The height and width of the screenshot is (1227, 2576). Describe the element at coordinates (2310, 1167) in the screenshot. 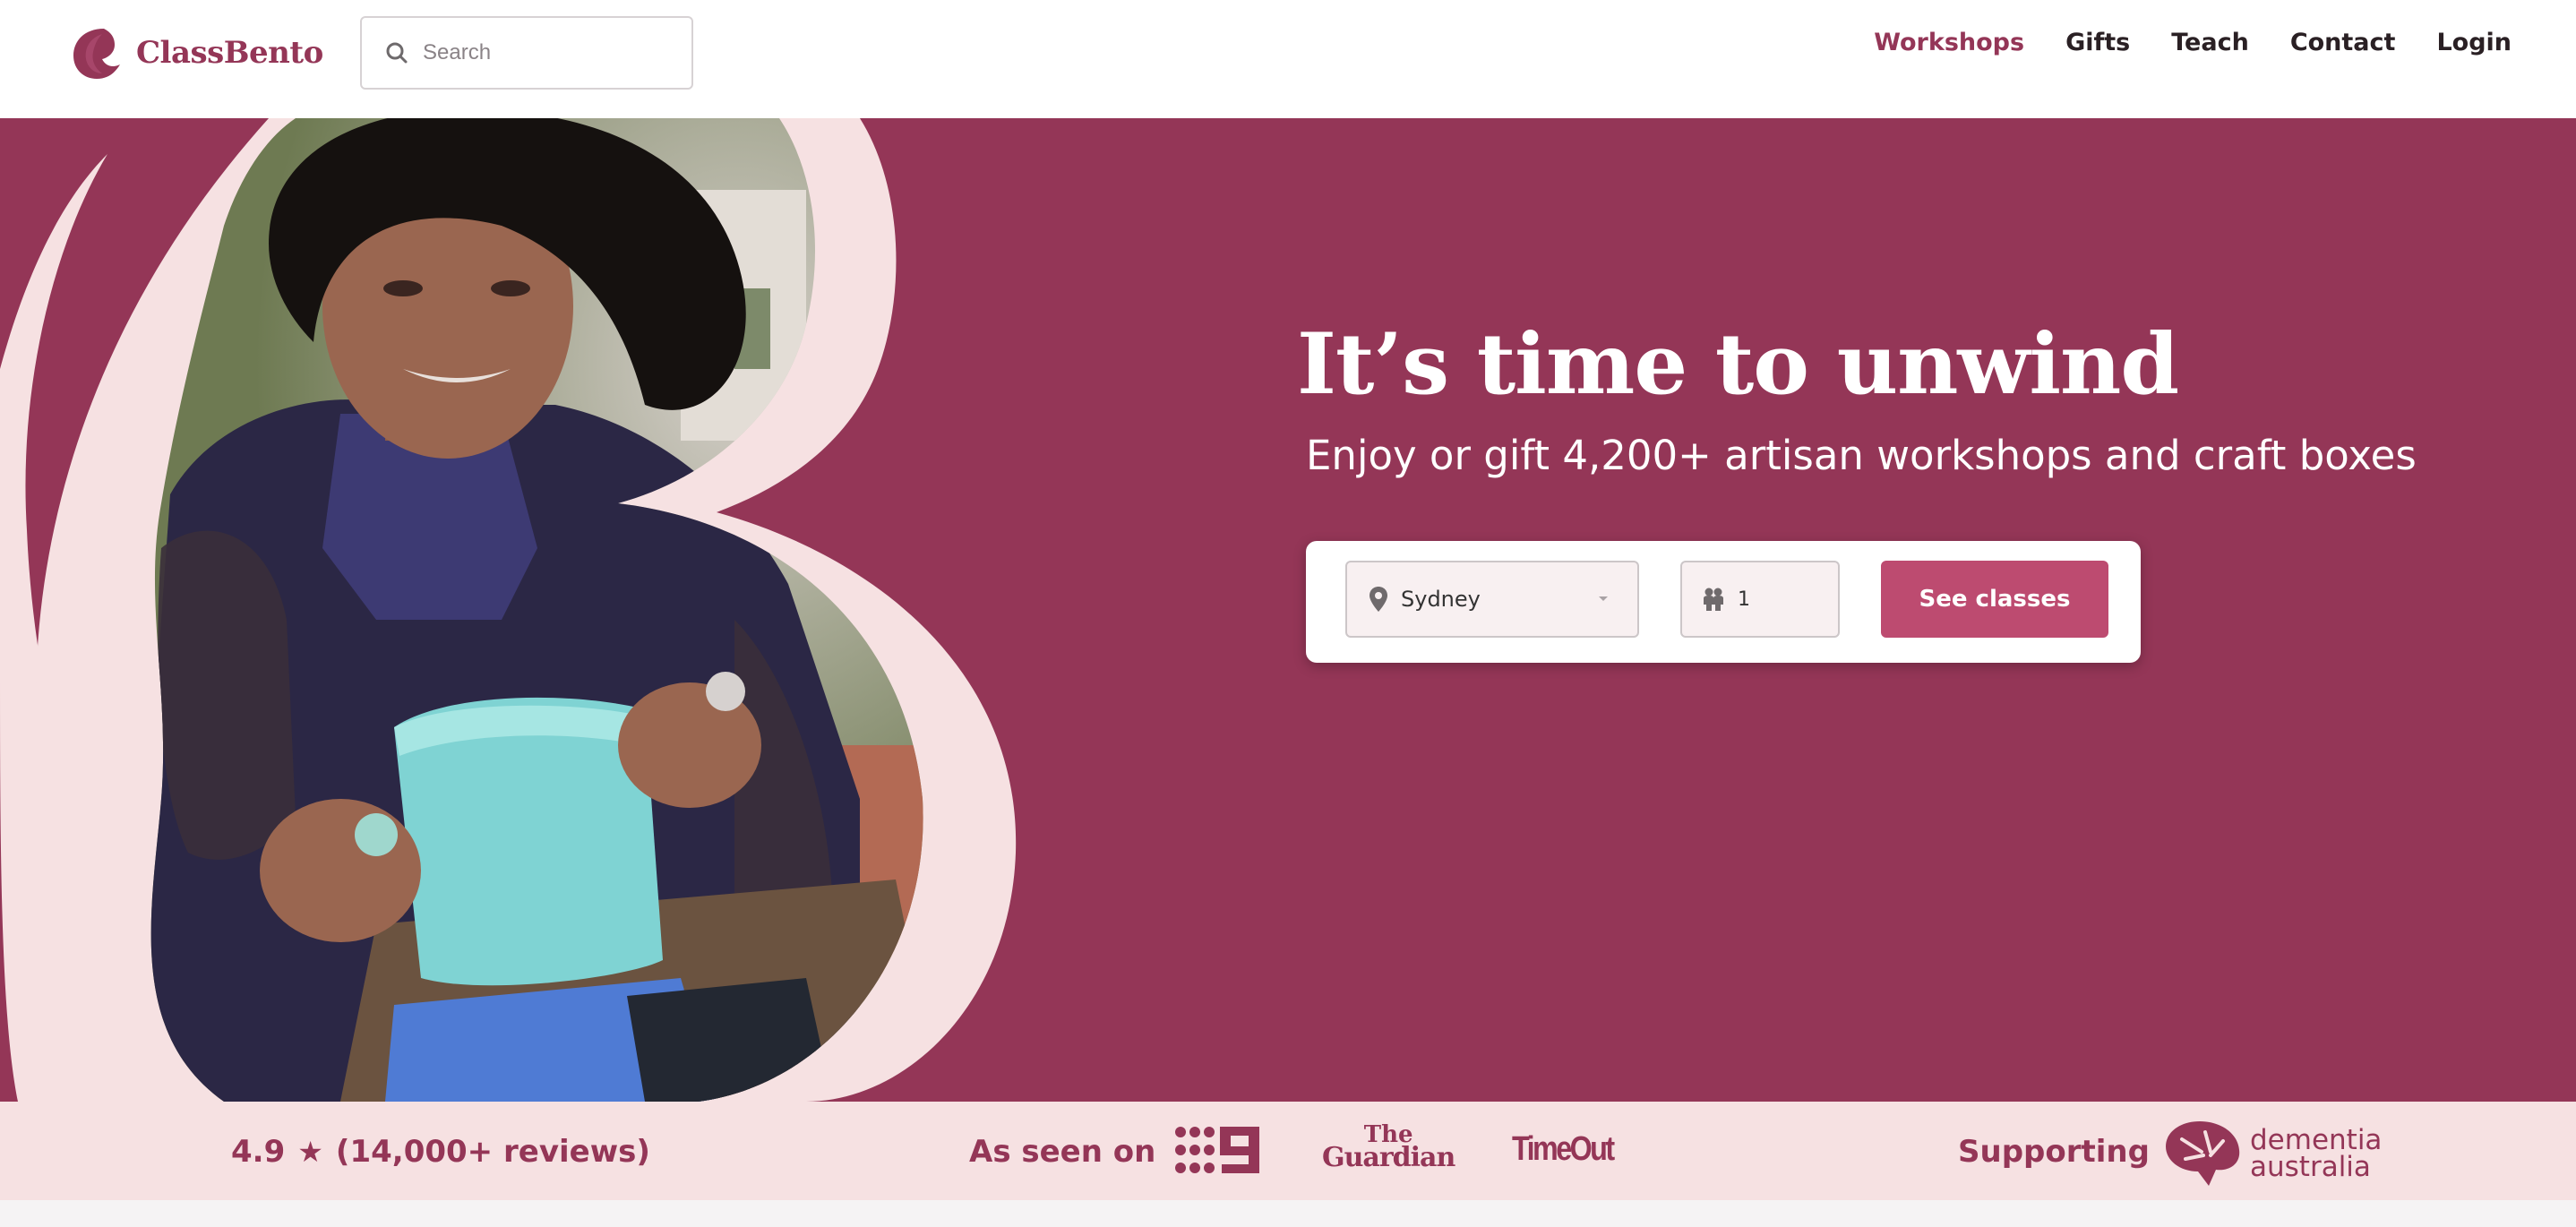

I see `dementia-text-line2: australia` at that location.